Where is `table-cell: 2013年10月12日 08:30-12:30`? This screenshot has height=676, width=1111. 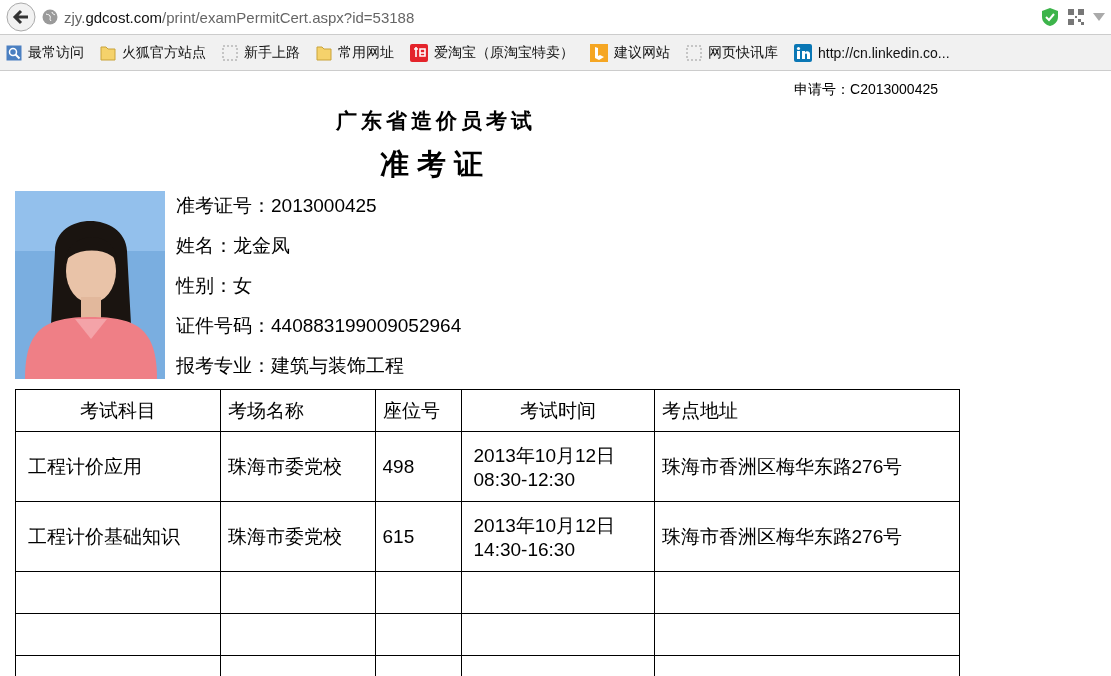
table-cell: 2013年10月12日 08:30-12:30 is located at coordinates (557, 466).